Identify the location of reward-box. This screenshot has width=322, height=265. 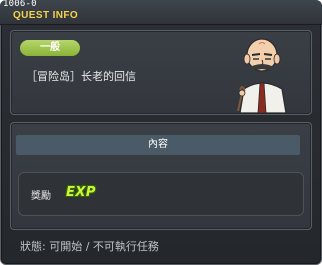
(161, 194).